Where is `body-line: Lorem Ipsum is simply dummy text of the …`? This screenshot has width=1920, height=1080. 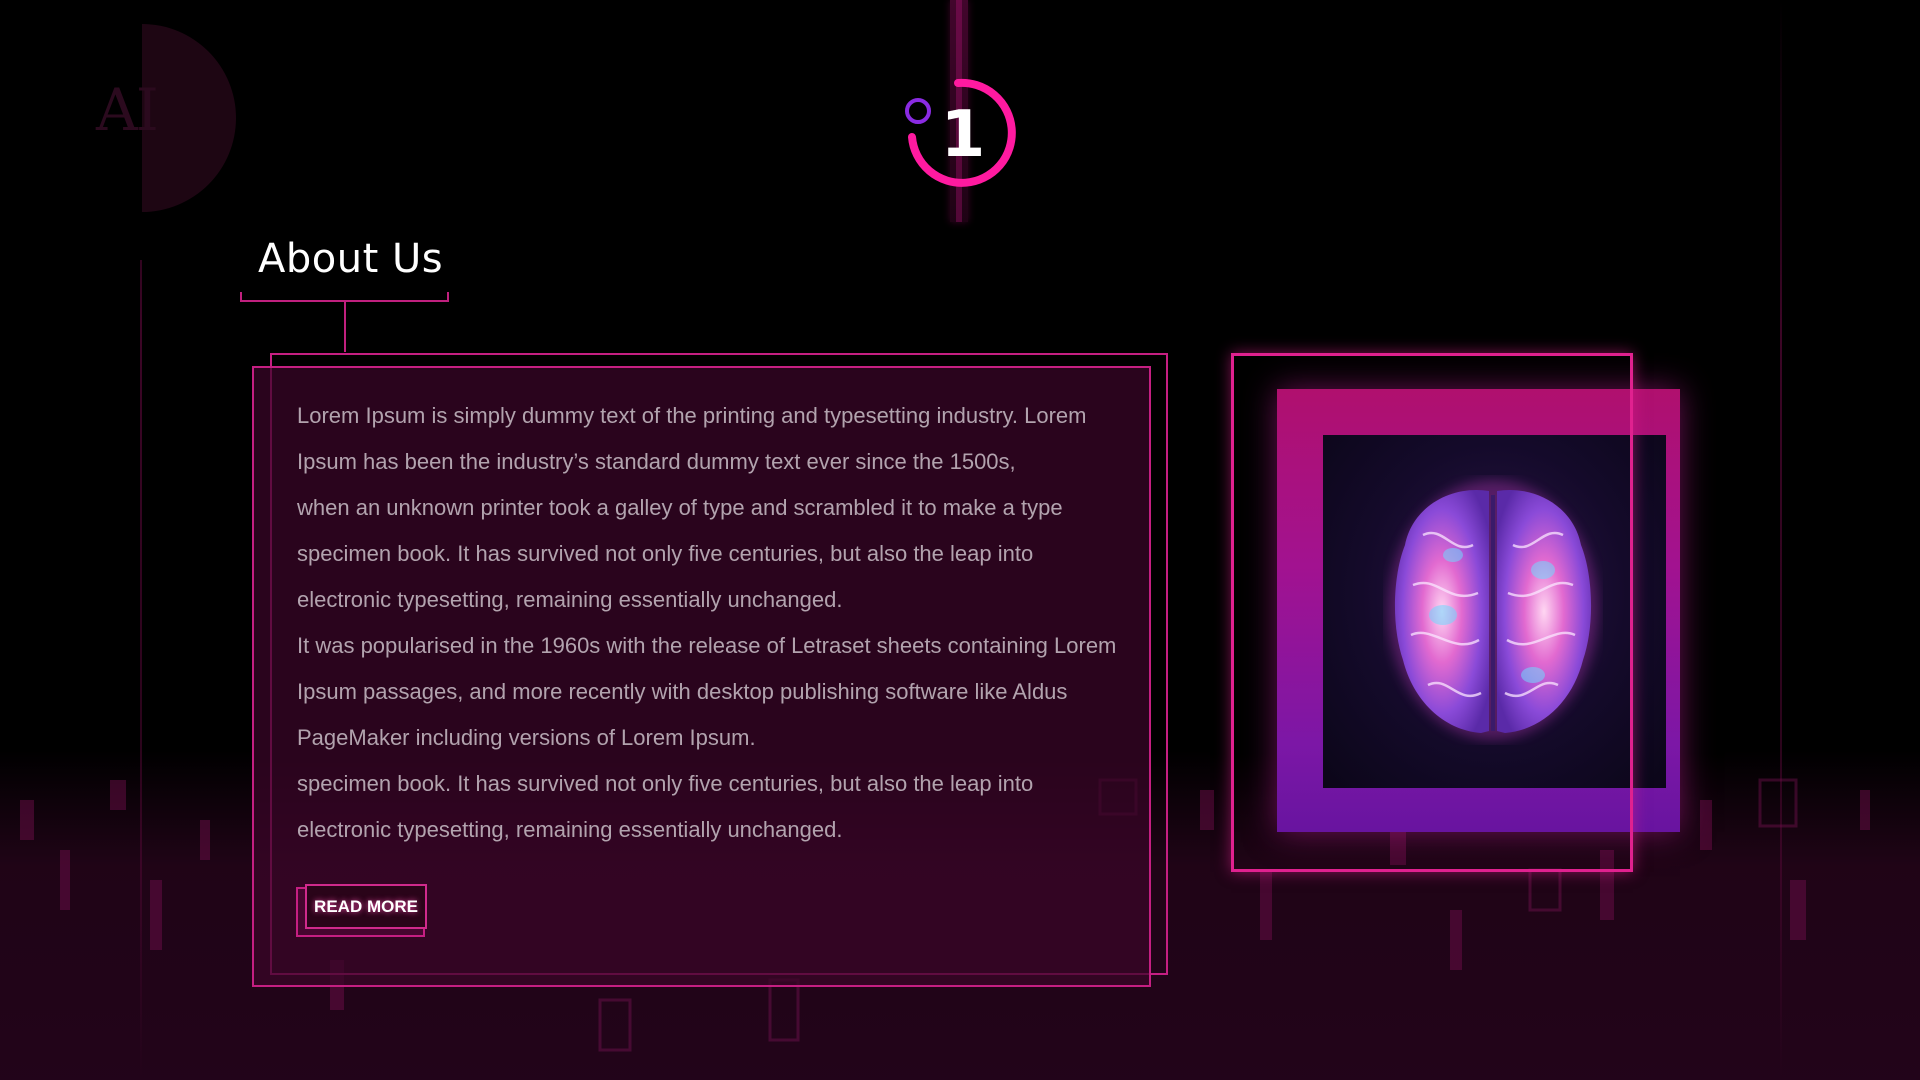
body-line: Lorem Ipsum is simply dummy text of the … is located at coordinates (692, 415).